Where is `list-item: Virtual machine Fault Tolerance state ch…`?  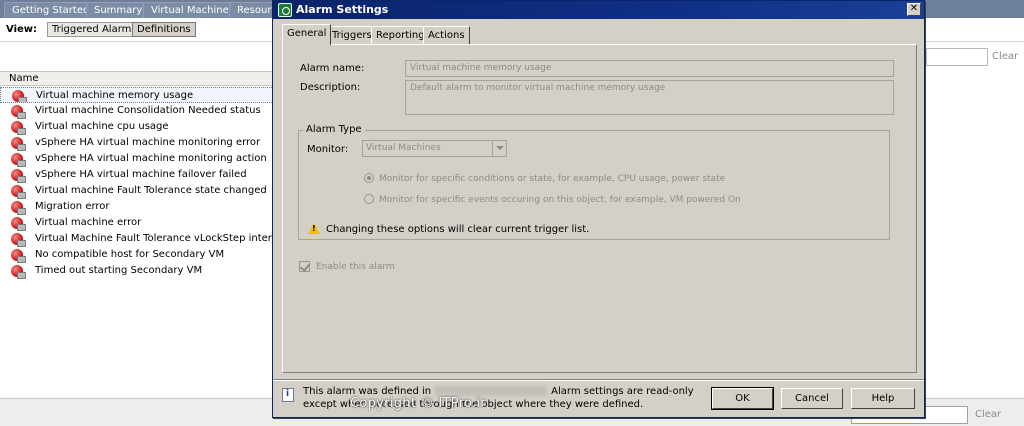 list-item: Virtual machine Fault Tolerance state ch… is located at coordinates (137, 191).